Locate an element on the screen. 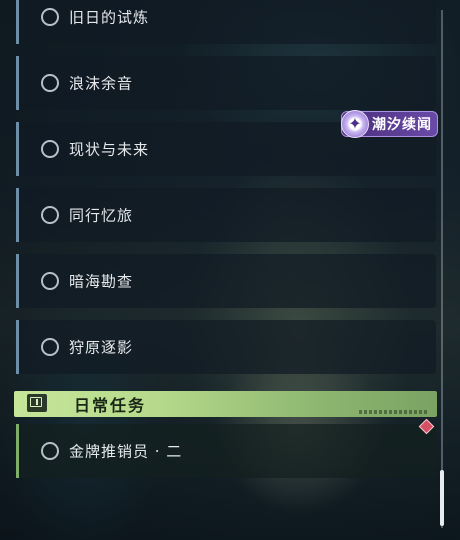  daily-section-header: 日常任务 is located at coordinates (225, 404).